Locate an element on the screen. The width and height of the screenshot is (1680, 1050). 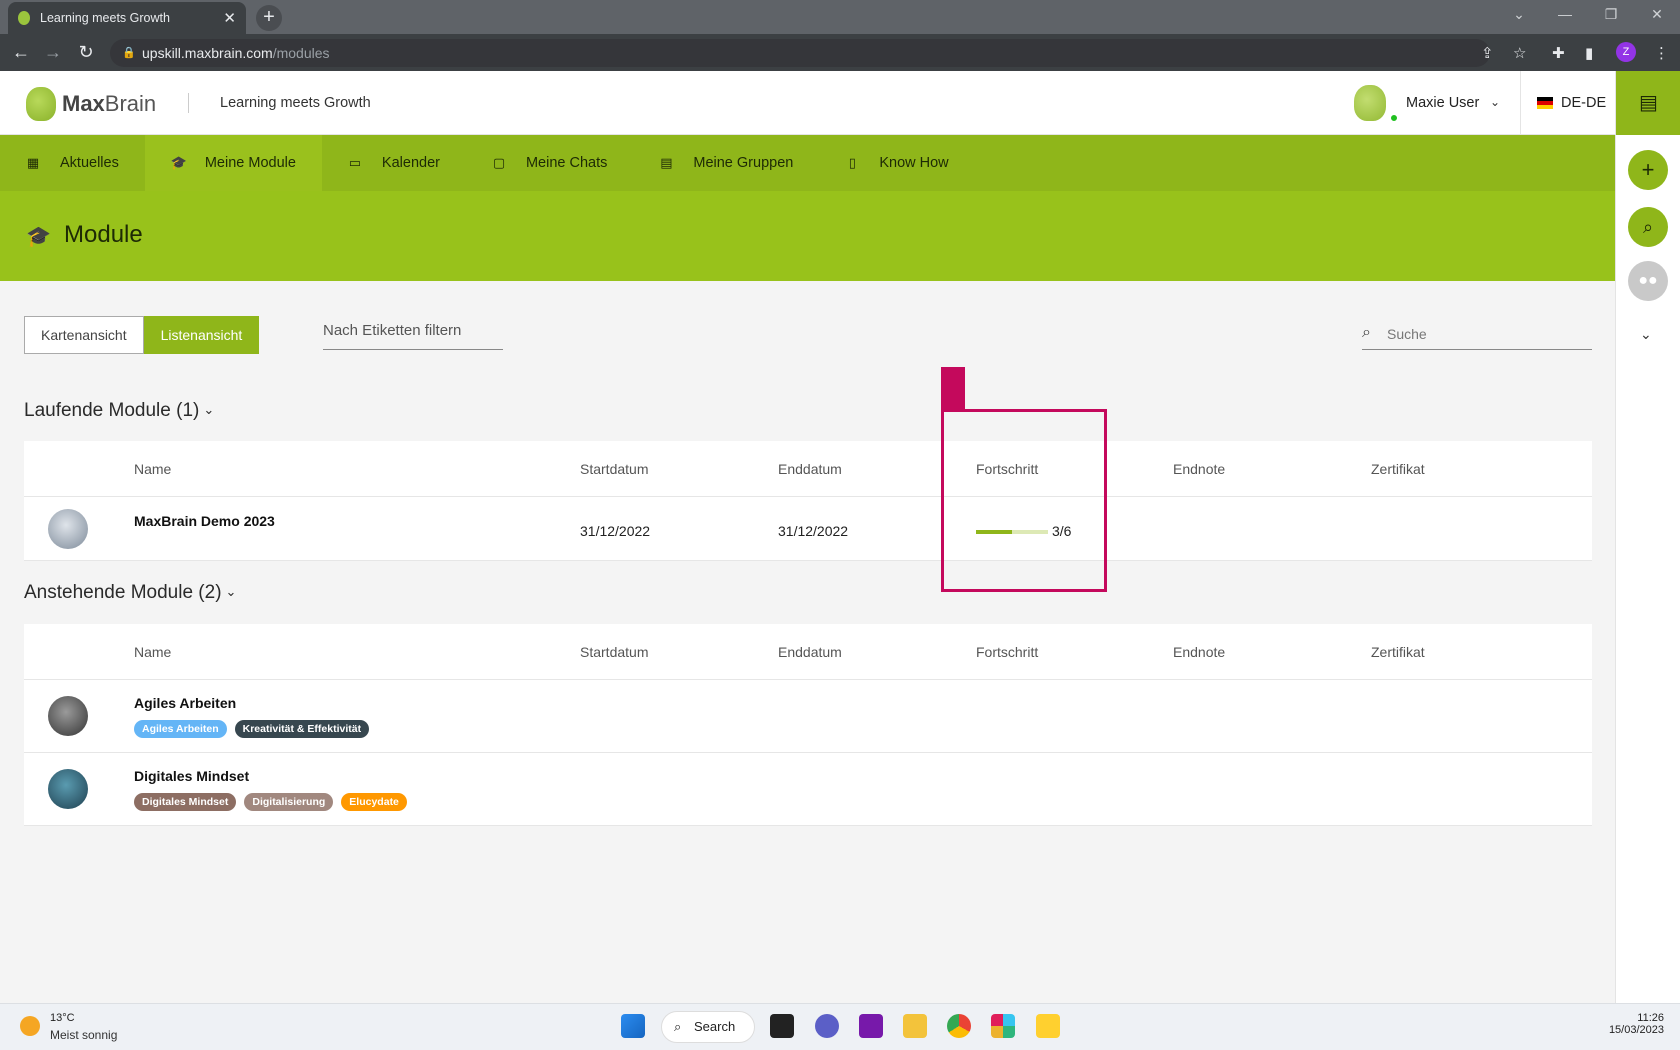
chat-icon: ▤ is located at coordinates (1648, 103).